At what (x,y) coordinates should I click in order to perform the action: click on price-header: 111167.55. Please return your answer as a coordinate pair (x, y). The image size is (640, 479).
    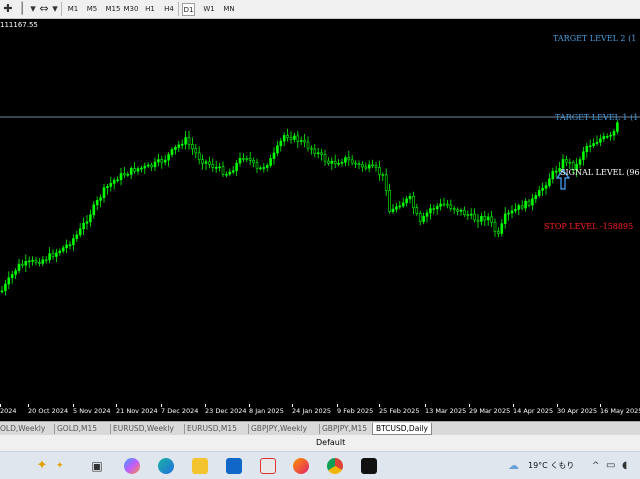
    Looking at the image, I should click on (19, 25).